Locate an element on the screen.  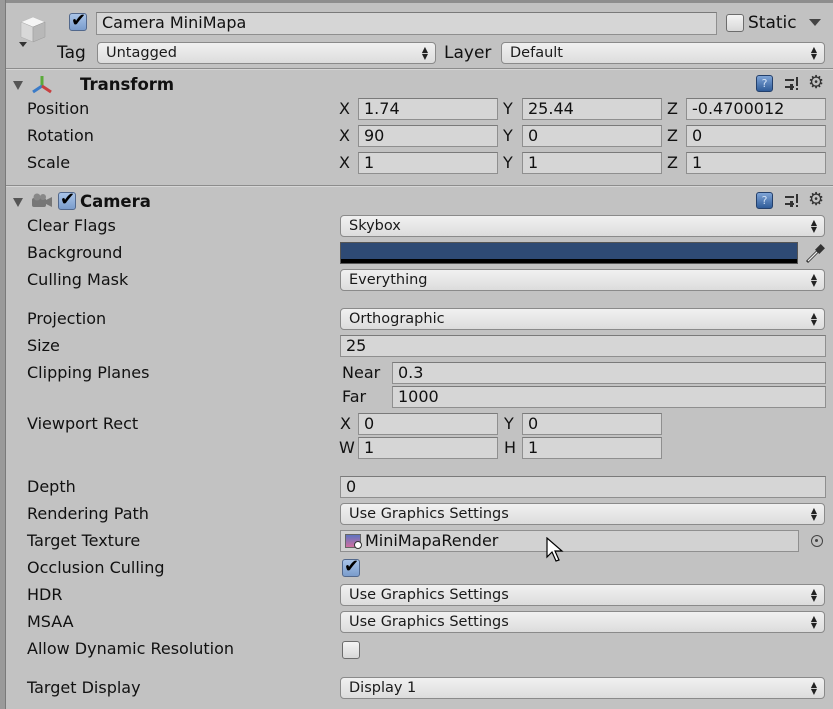
scale-x-field: 1 is located at coordinates (428, 163).